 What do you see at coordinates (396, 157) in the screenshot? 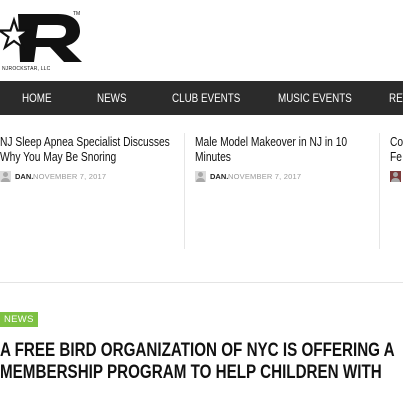
I see `ticker-post-title-line: Fe` at bounding box center [396, 157].